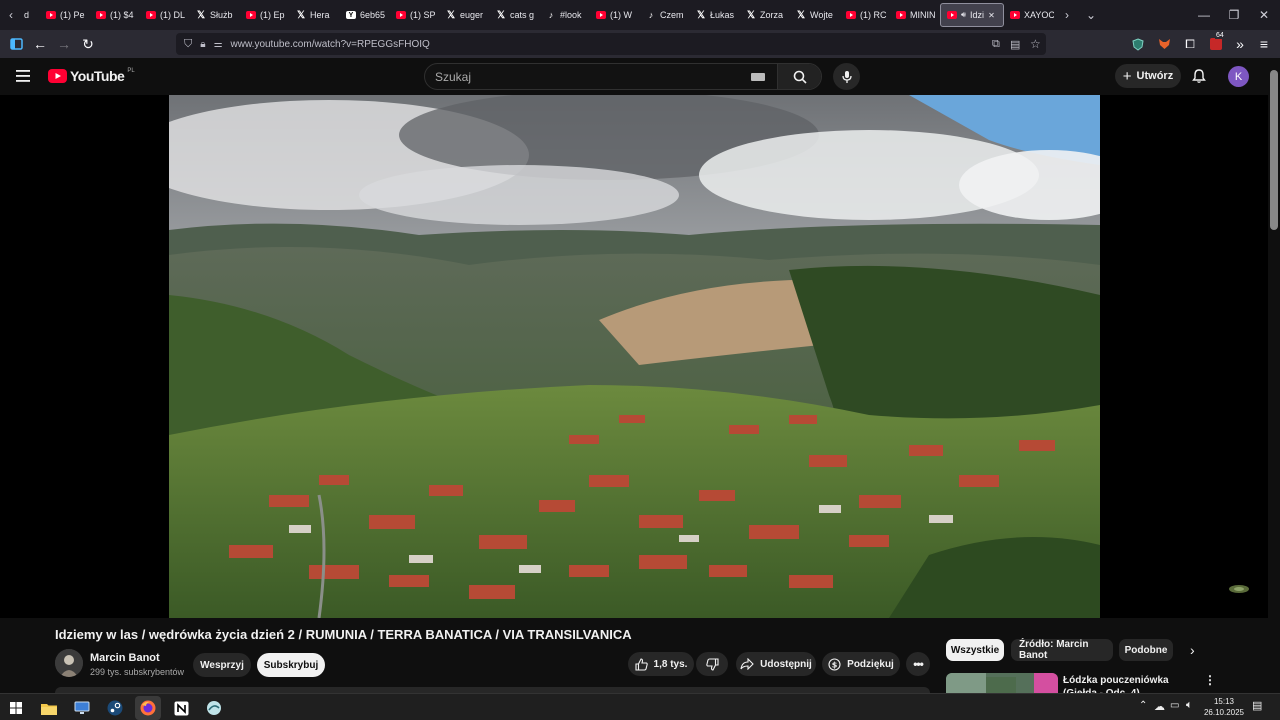  I want to click on chips-next-icon: ›, so click(1192, 650).